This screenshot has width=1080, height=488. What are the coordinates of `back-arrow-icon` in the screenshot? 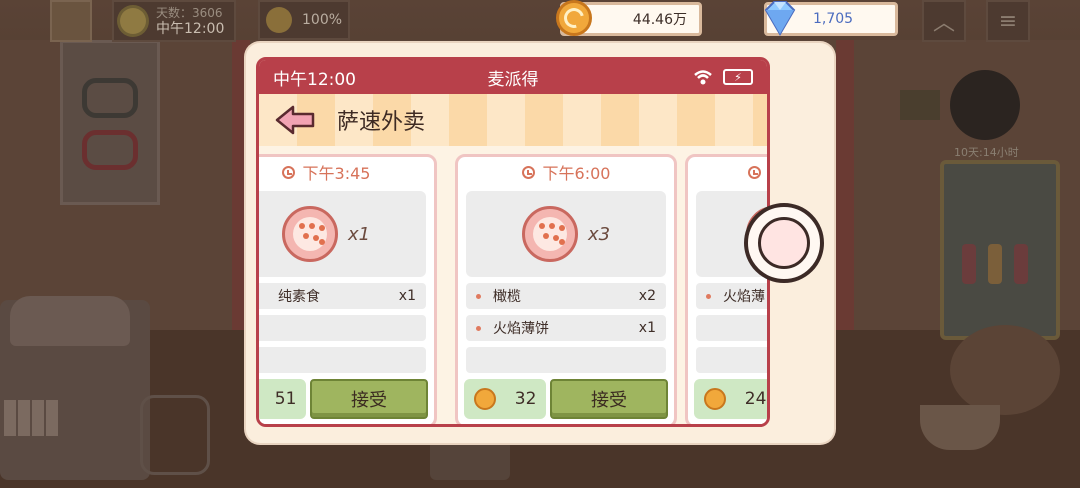 It's located at (295, 120).